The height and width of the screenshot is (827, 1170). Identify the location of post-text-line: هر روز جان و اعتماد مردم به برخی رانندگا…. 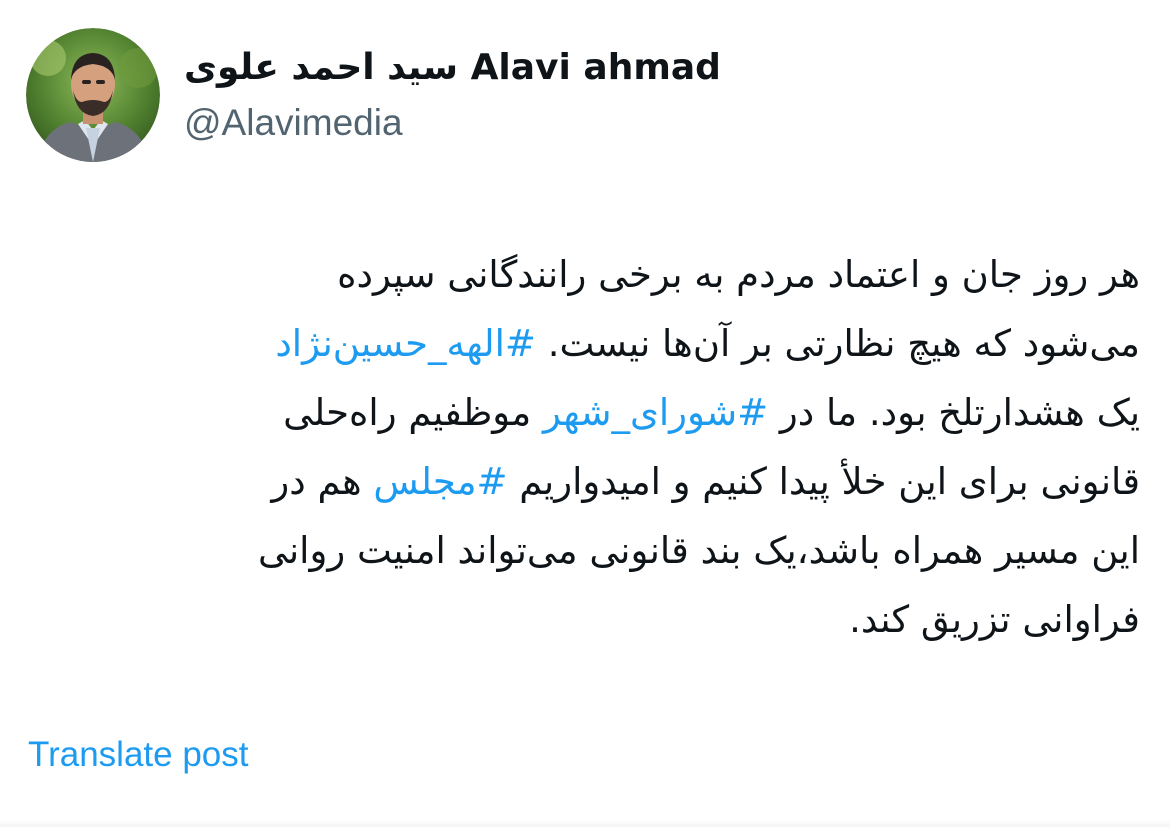
(585, 274).